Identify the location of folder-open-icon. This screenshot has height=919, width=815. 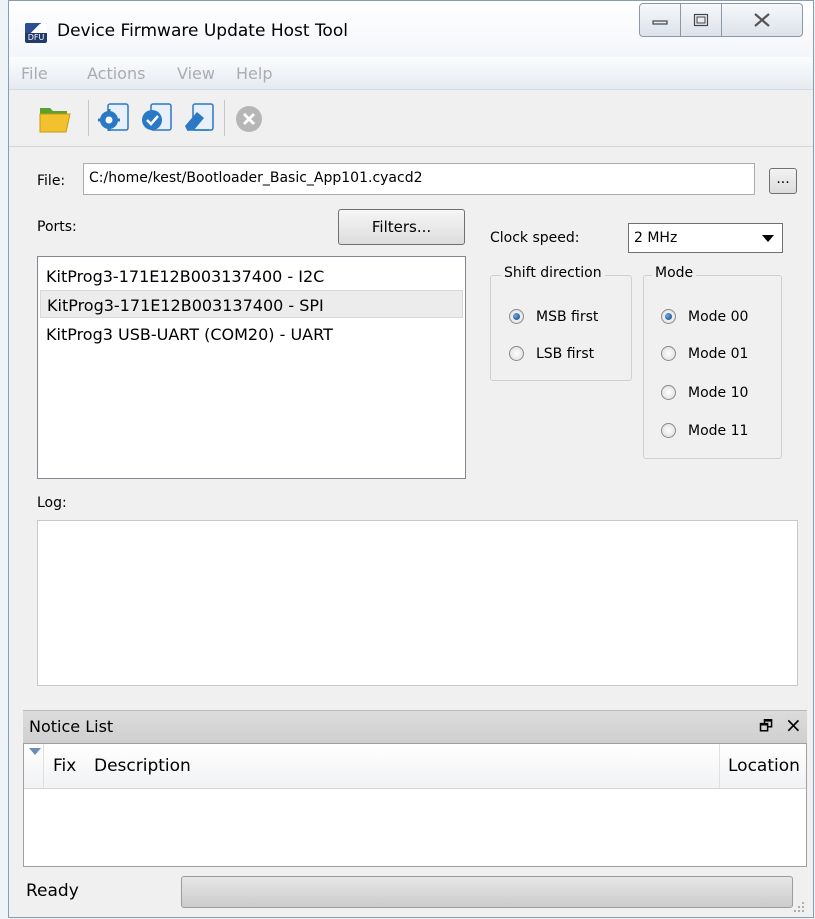
(55, 120).